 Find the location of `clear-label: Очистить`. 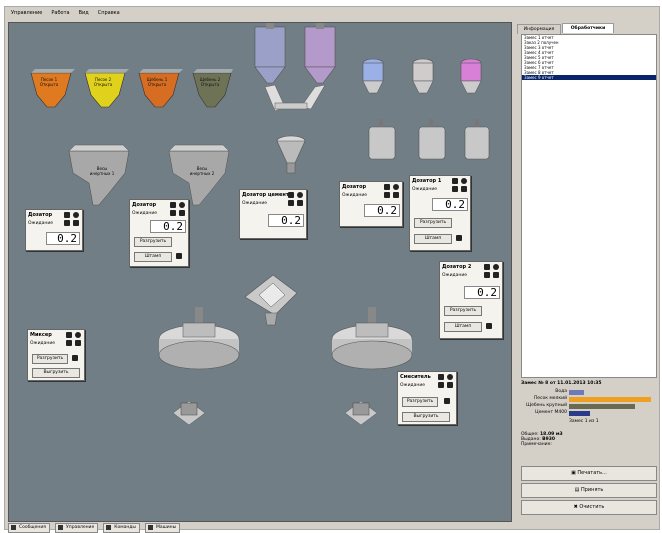

clear-label: Очистить is located at coordinates (592, 507).